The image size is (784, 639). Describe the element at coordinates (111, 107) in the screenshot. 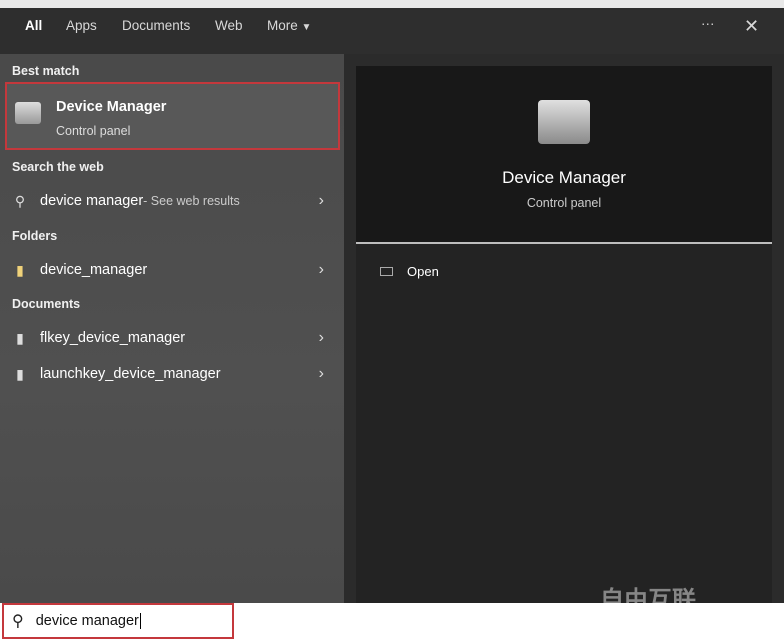

I see `best-match-title: Device Manager` at that location.